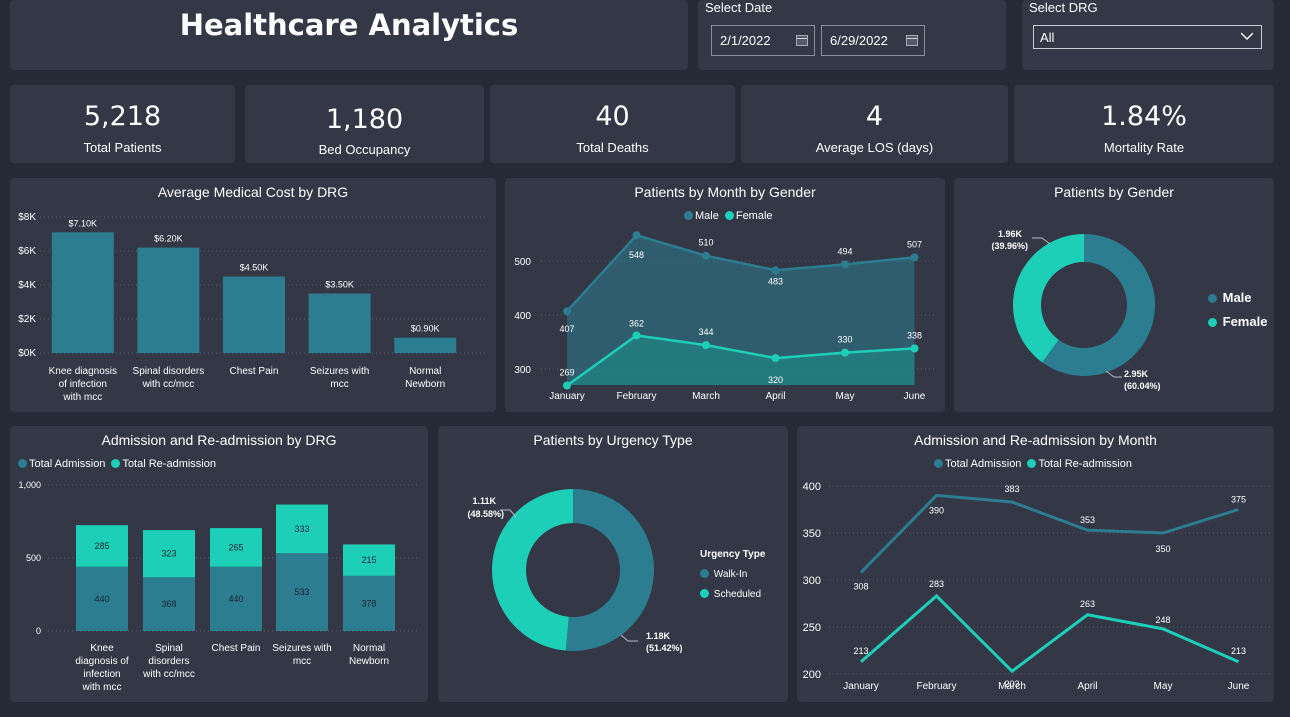 The width and height of the screenshot is (1290, 717). What do you see at coordinates (874, 116) in the screenshot?
I see `kpi-value: 4` at bounding box center [874, 116].